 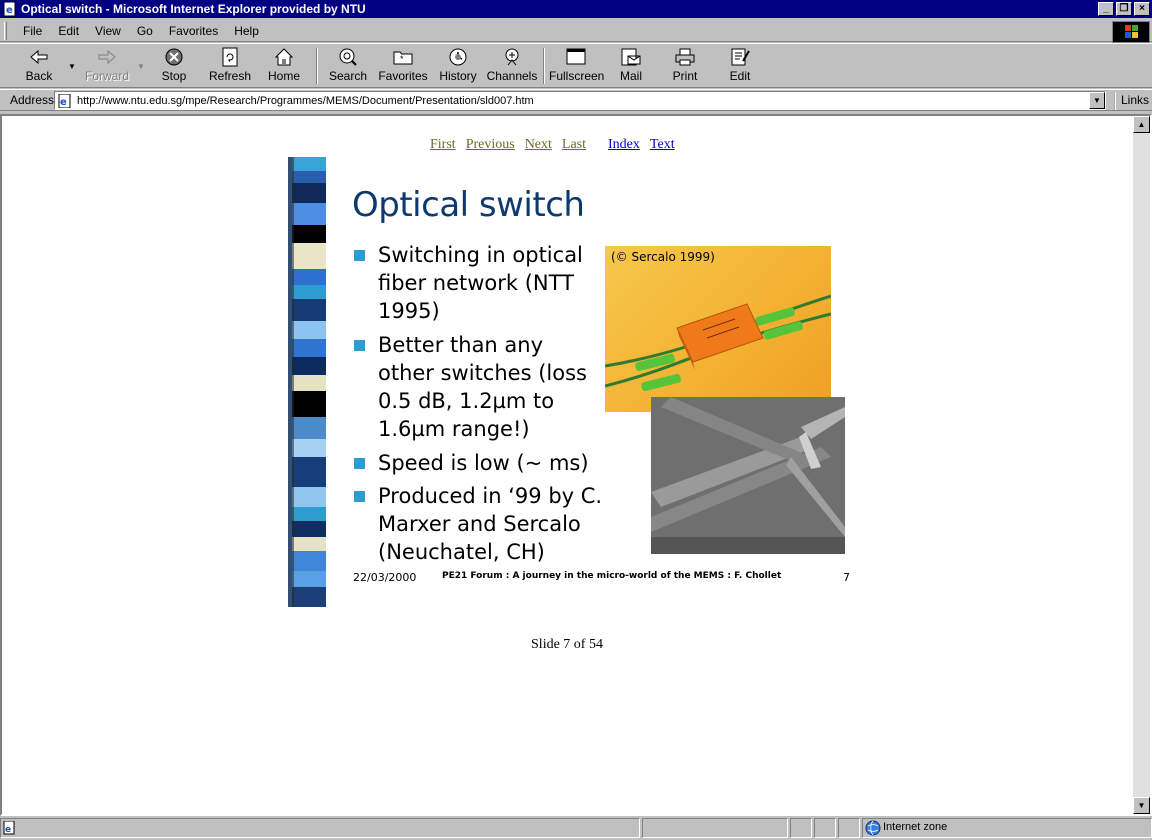 I want to click on menu-go: Go, so click(x=145, y=31).